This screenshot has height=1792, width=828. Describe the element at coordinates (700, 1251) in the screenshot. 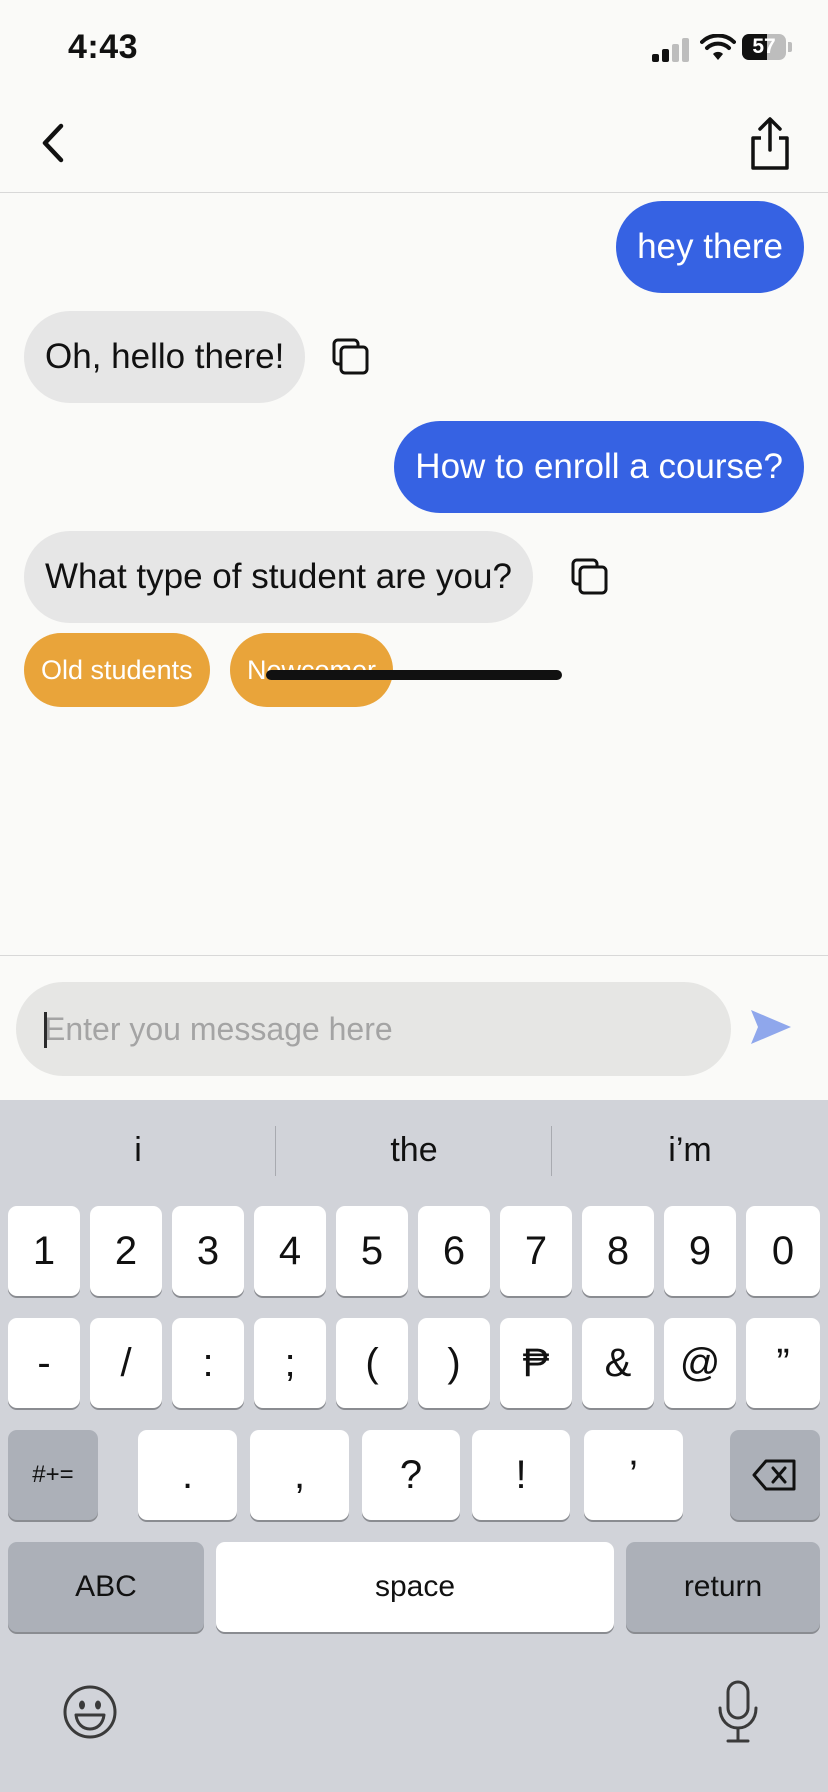

I see `key-9: 9` at that location.